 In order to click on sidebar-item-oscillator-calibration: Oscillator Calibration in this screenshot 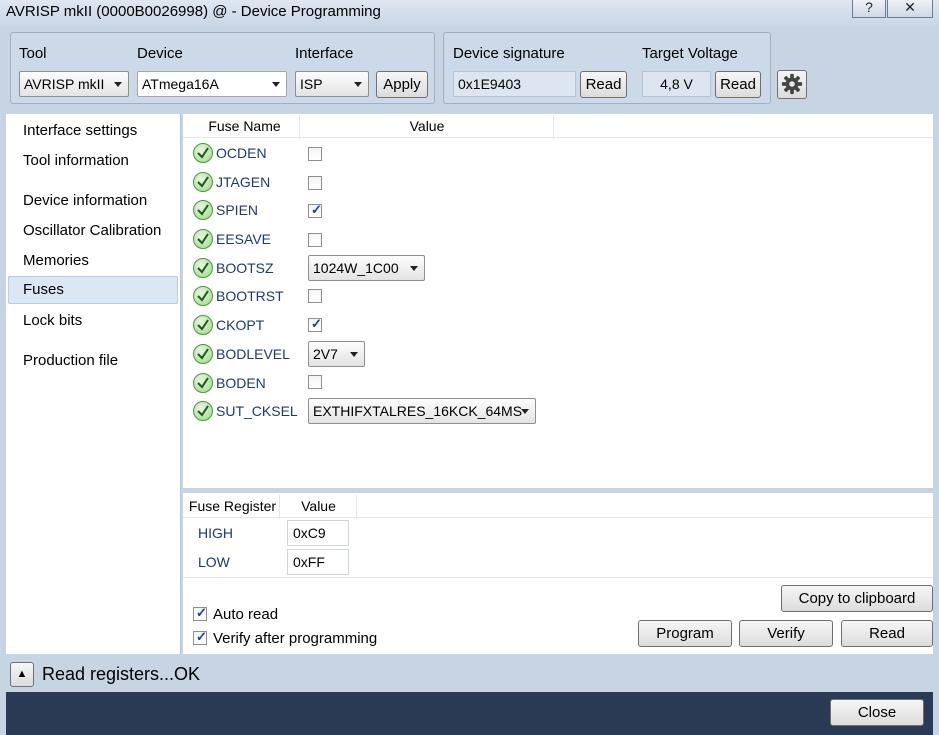, I will do `click(93, 231)`.